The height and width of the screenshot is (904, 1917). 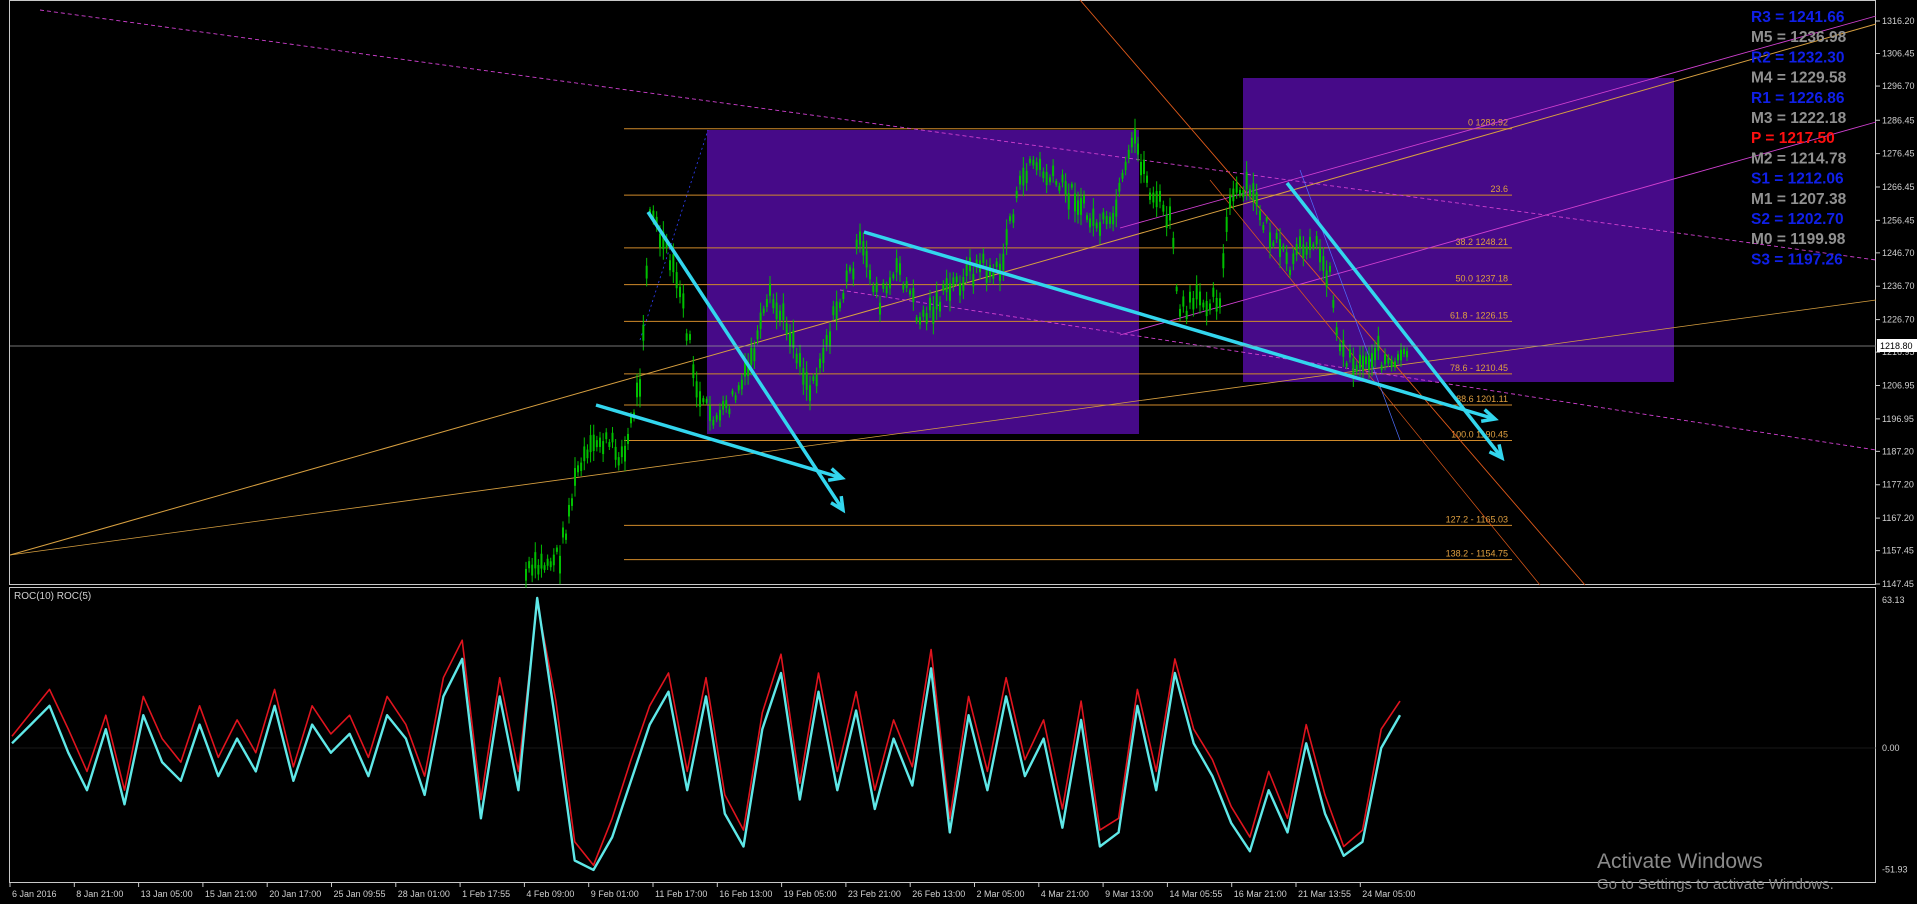 What do you see at coordinates (1797, 179) in the screenshot?
I see `pivot-level-label: S1 = 1212.06` at bounding box center [1797, 179].